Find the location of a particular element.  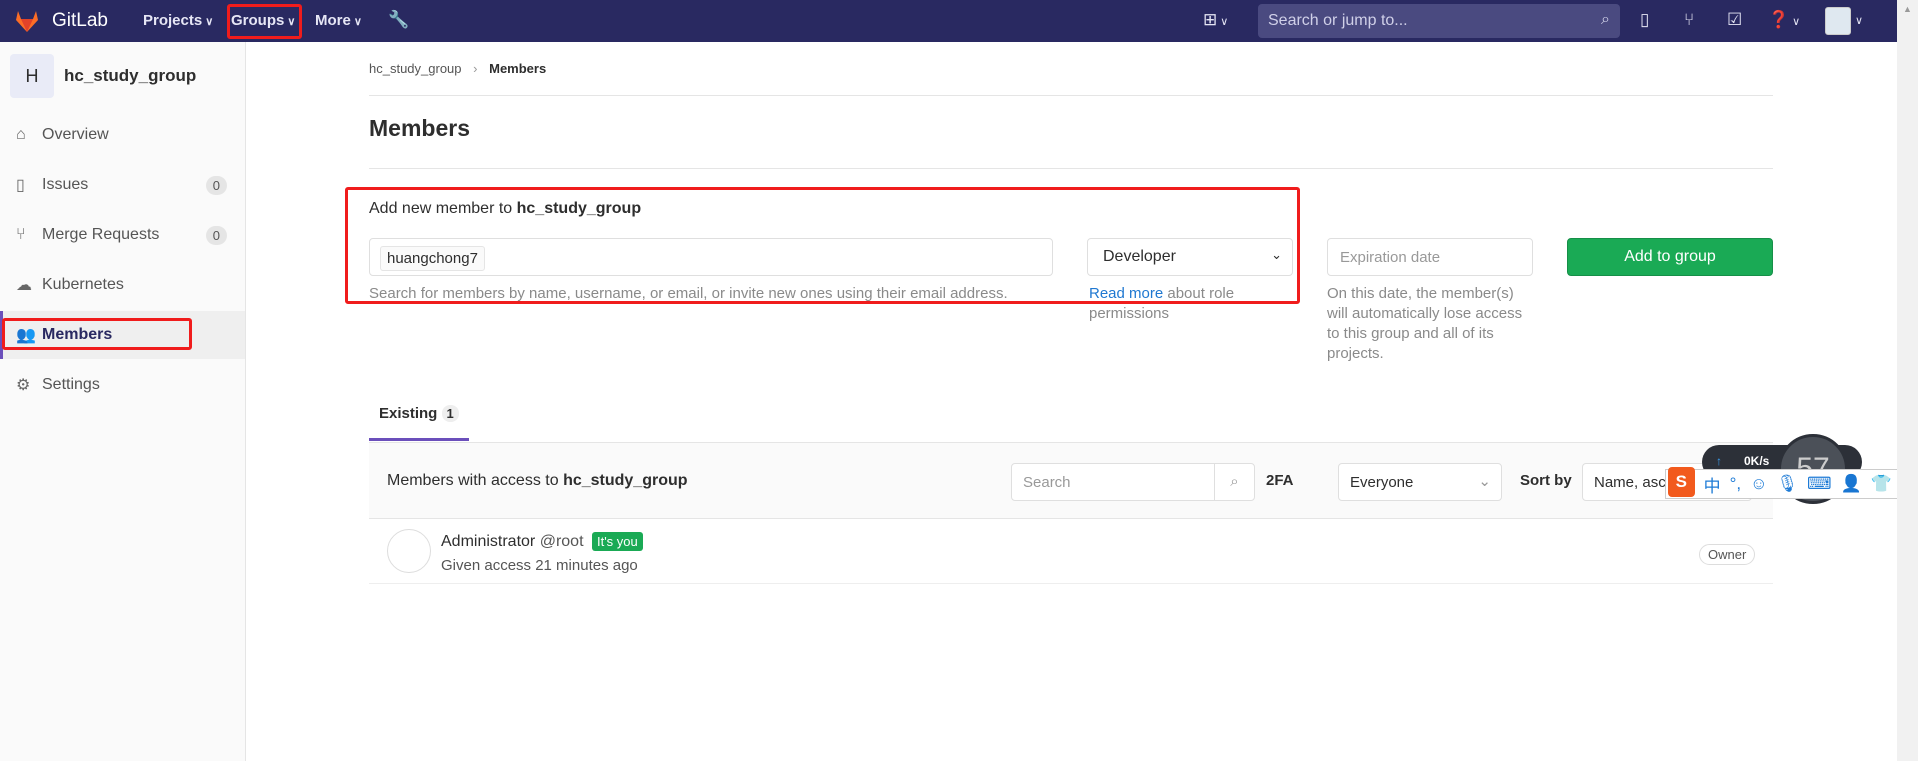

gear-icon: ⚙ is located at coordinates (23, 385).